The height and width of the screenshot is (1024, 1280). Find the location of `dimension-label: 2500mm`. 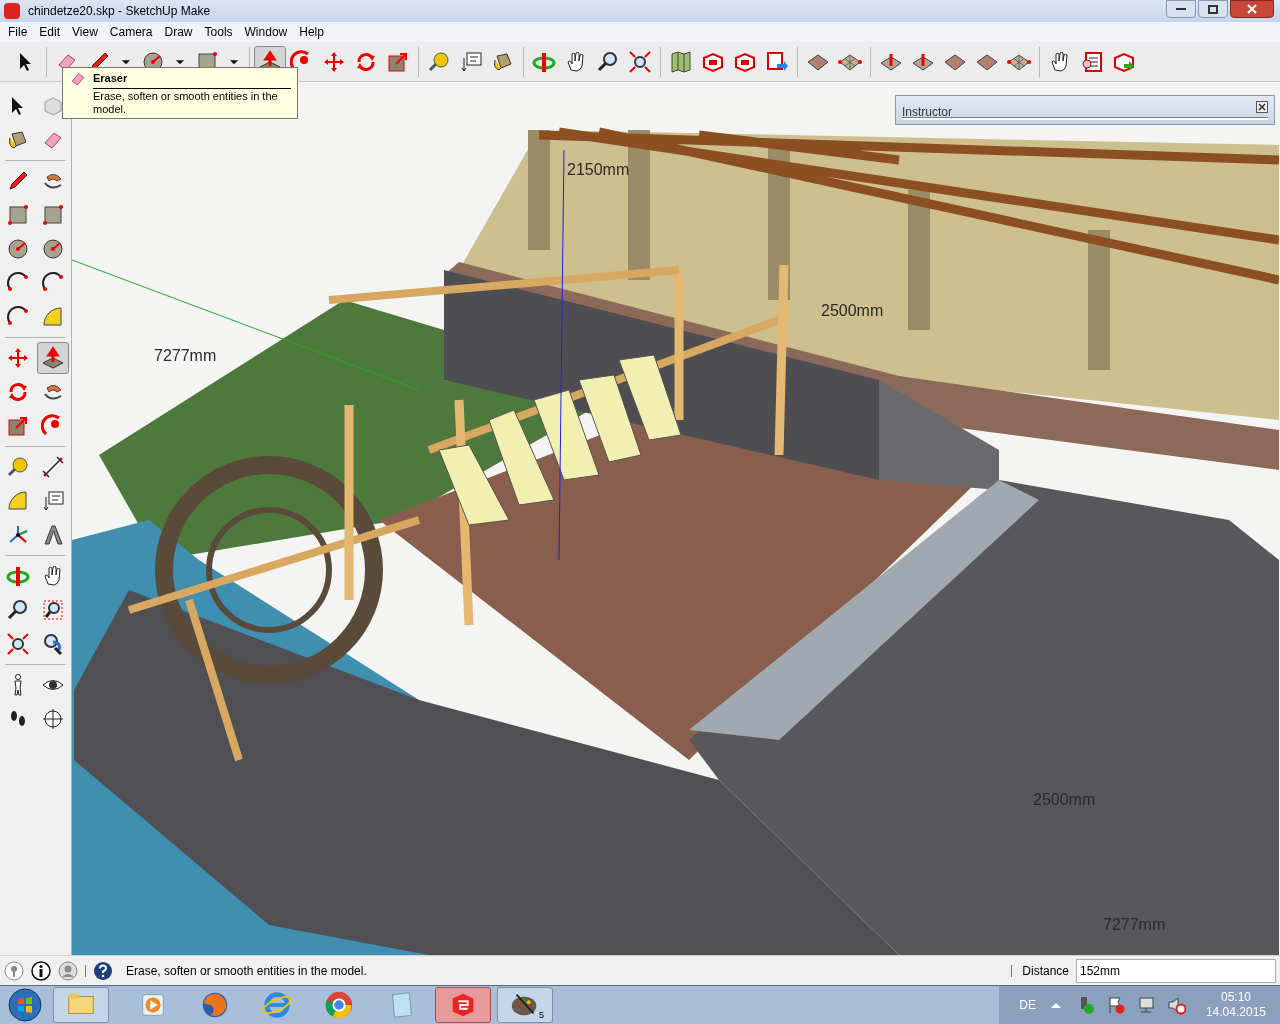

dimension-label: 2500mm is located at coordinates (852, 311).